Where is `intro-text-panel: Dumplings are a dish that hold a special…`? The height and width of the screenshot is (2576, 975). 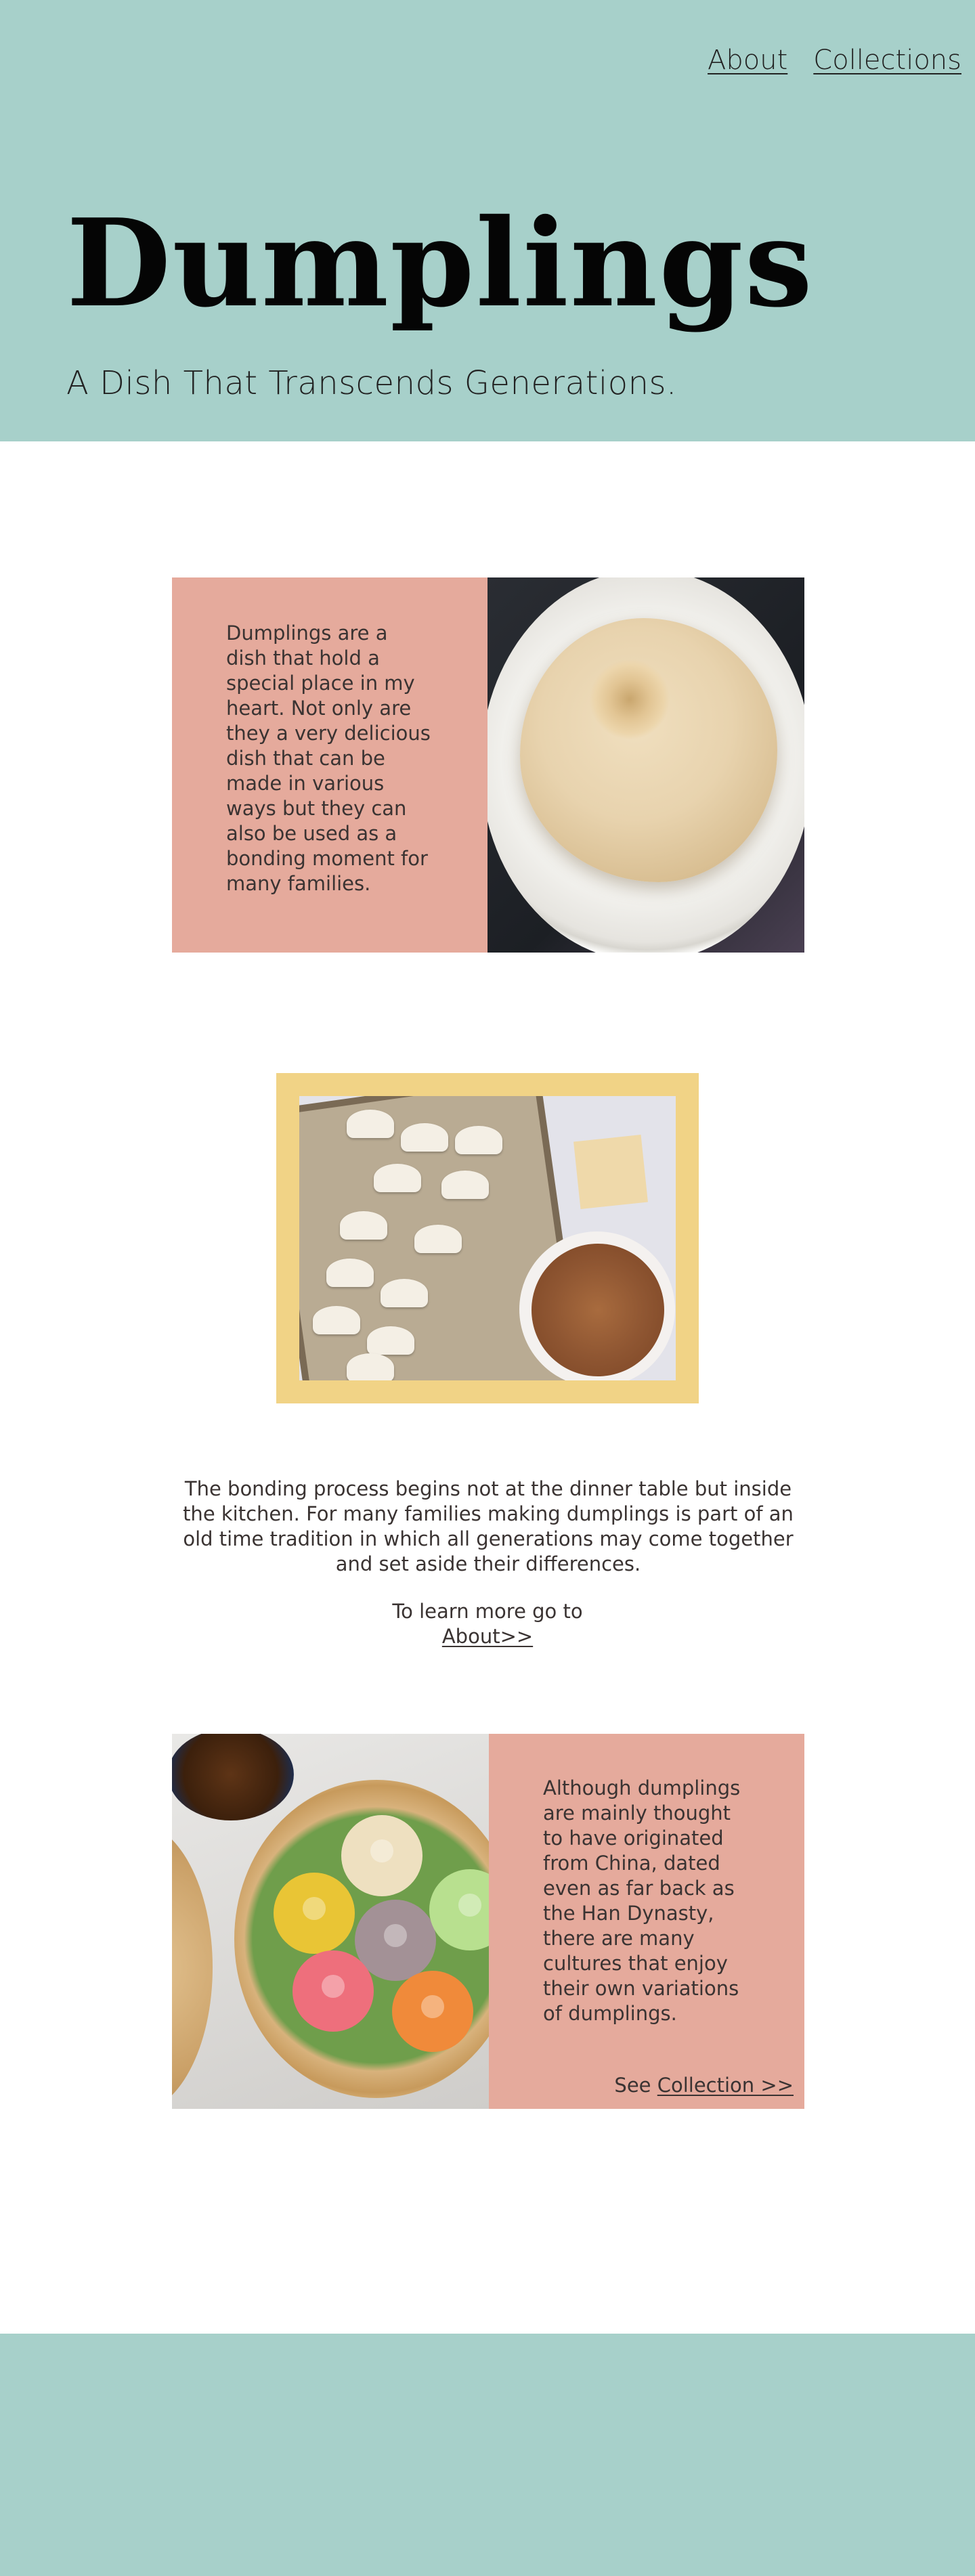
intro-text-panel: Dumplings are a dish that hold a special… is located at coordinates (330, 765).